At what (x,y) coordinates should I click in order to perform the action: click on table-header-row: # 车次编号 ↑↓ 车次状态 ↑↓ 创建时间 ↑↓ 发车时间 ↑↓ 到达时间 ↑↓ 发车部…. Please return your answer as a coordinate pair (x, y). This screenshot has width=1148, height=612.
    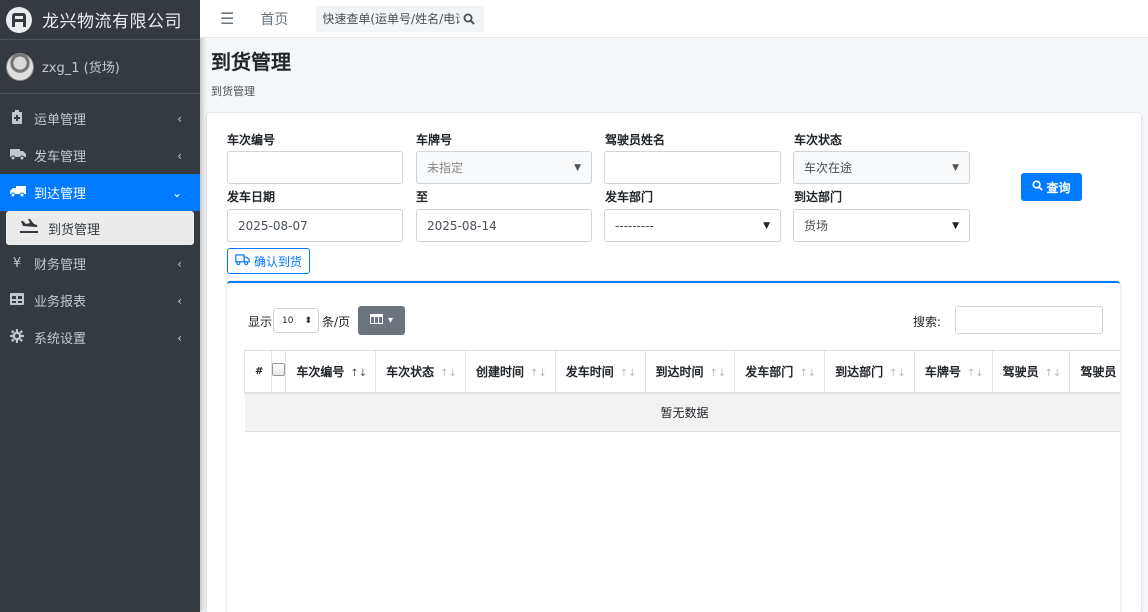
    Looking at the image, I should click on (681, 372).